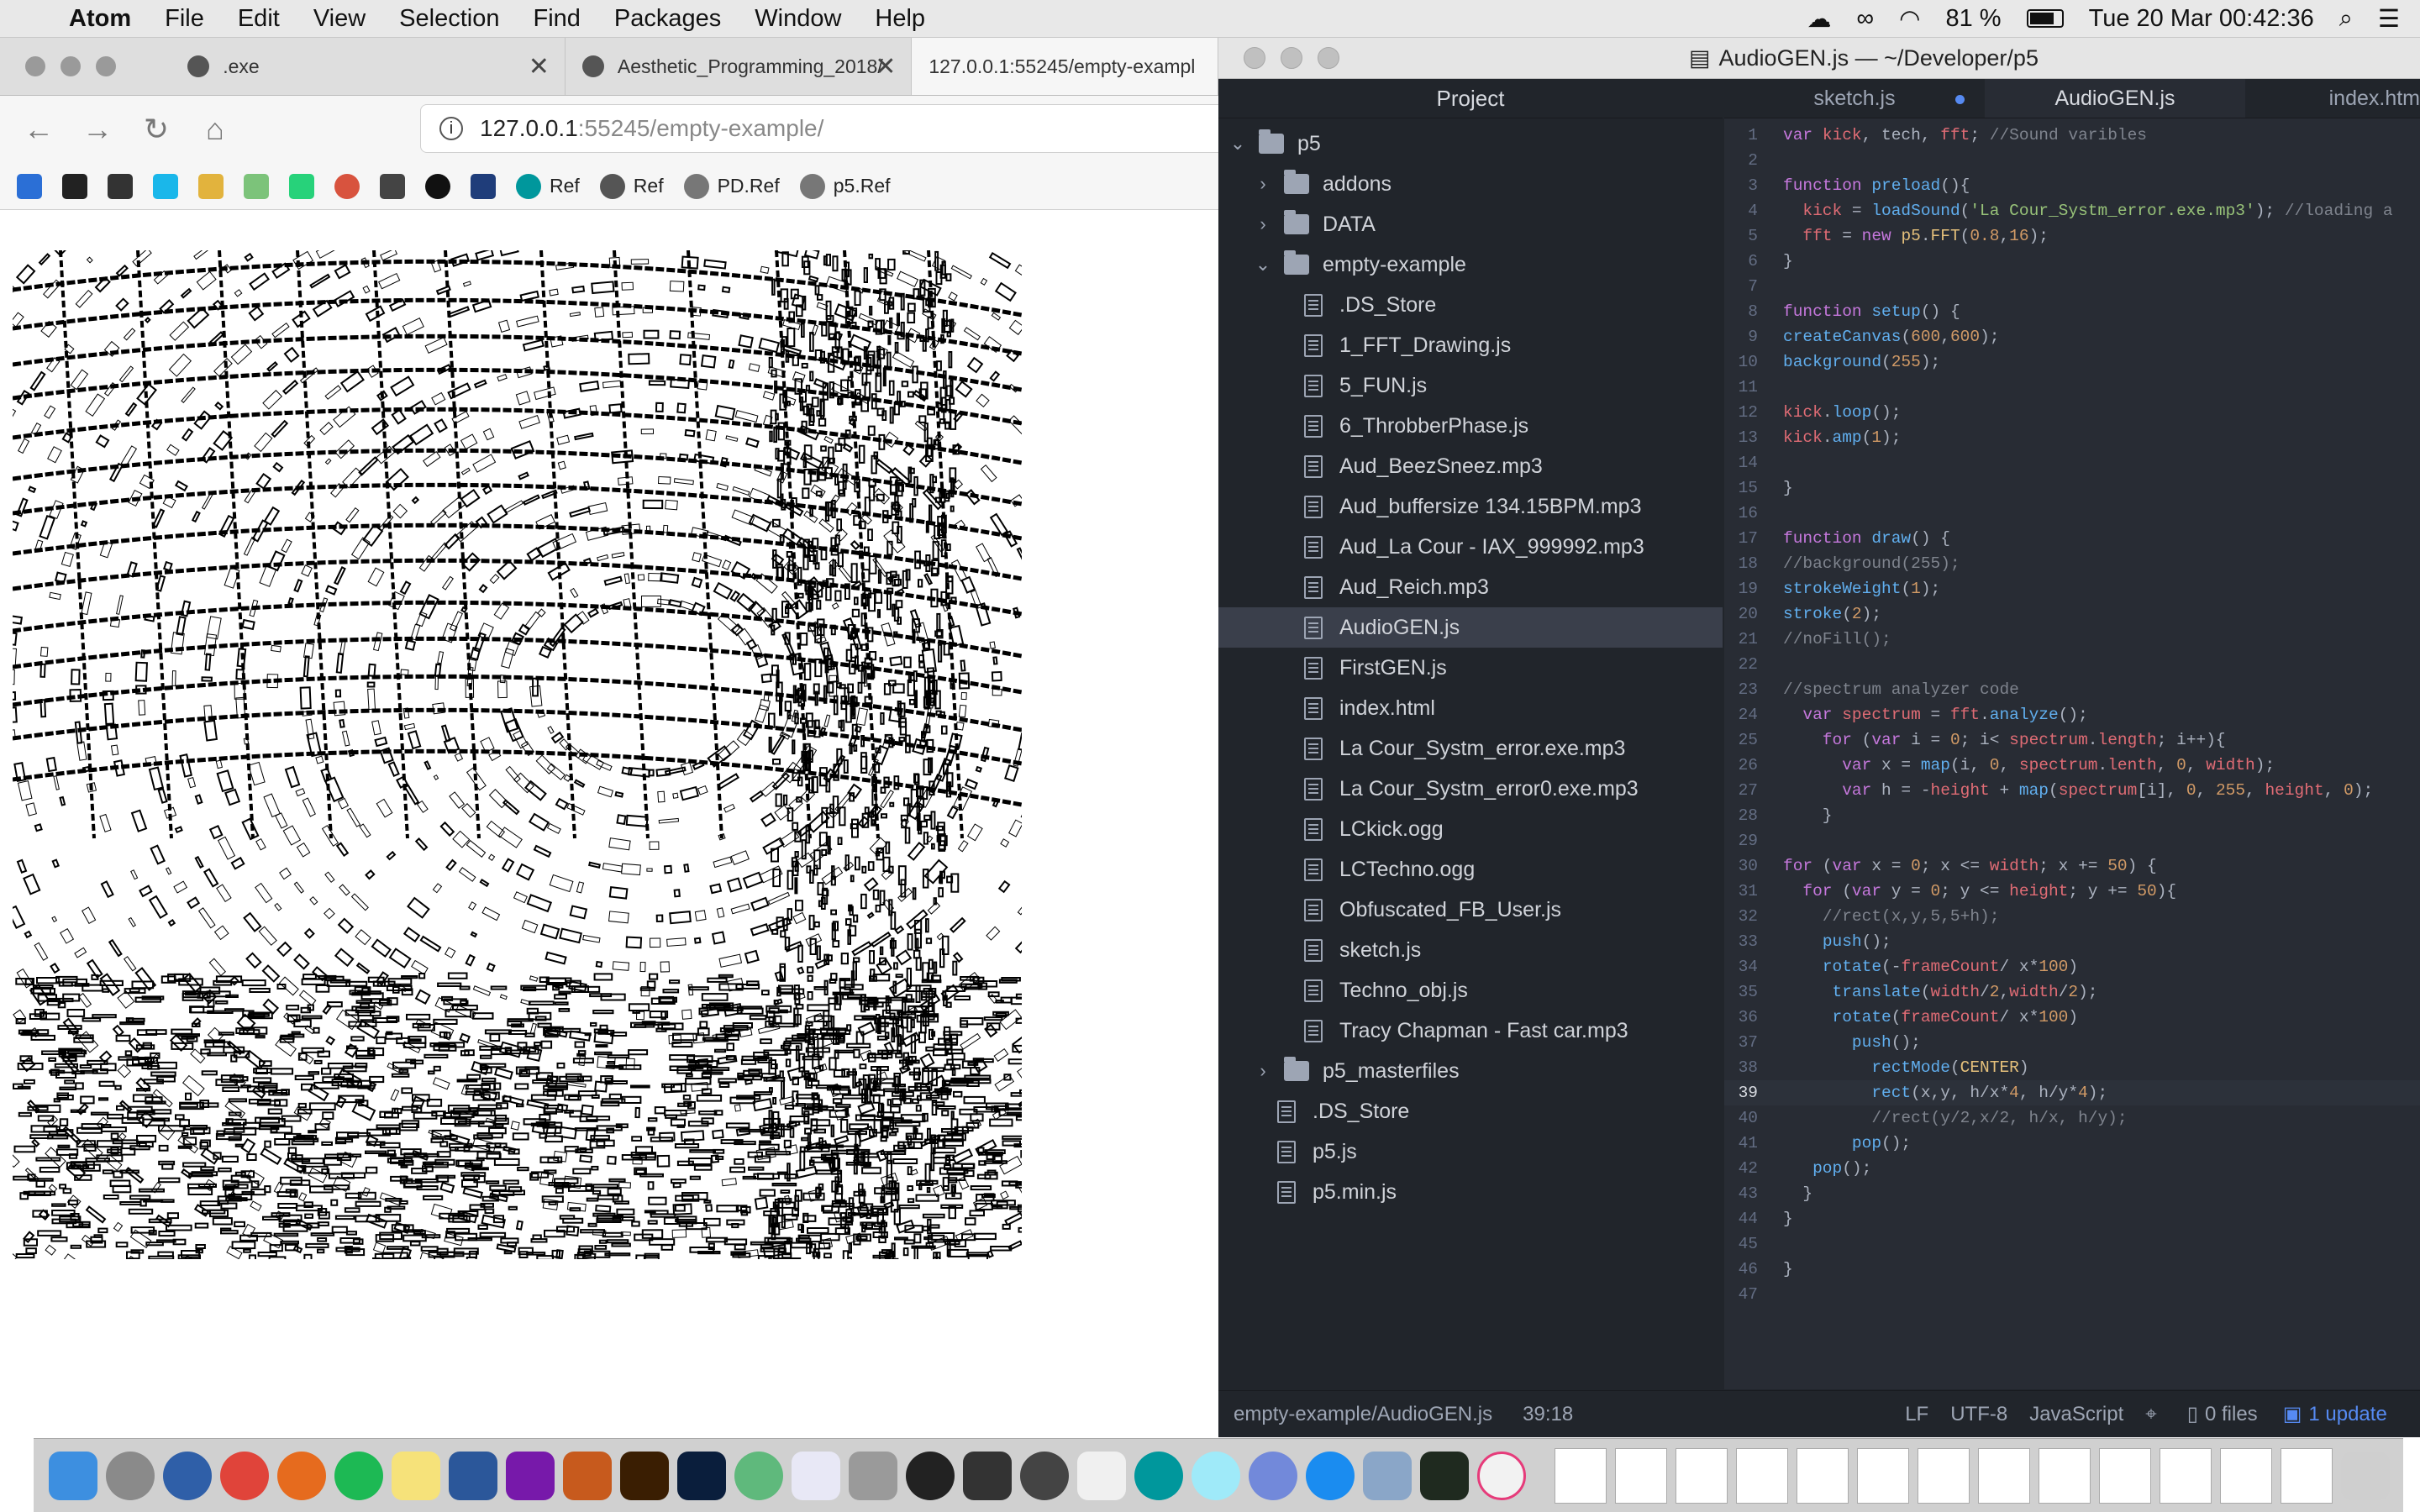  What do you see at coordinates (548, 186) in the screenshot?
I see `bookmark-arduino-ref: Ref` at bounding box center [548, 186].